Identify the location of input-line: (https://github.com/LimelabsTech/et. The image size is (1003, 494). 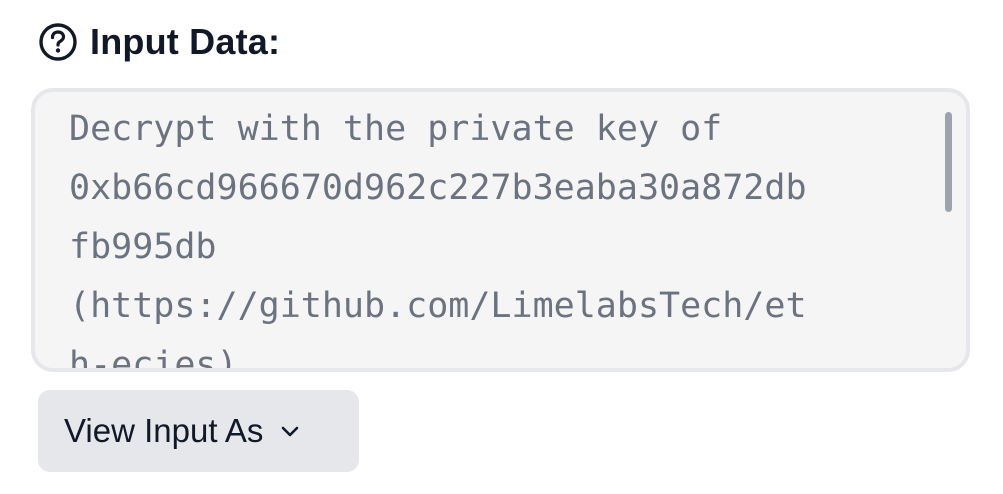
(438, 306).